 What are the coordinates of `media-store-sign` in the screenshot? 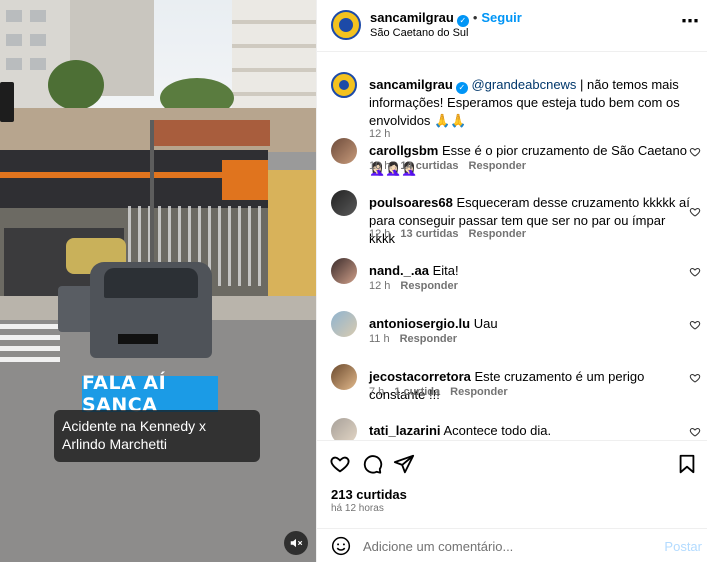 It's located at (245, 180).